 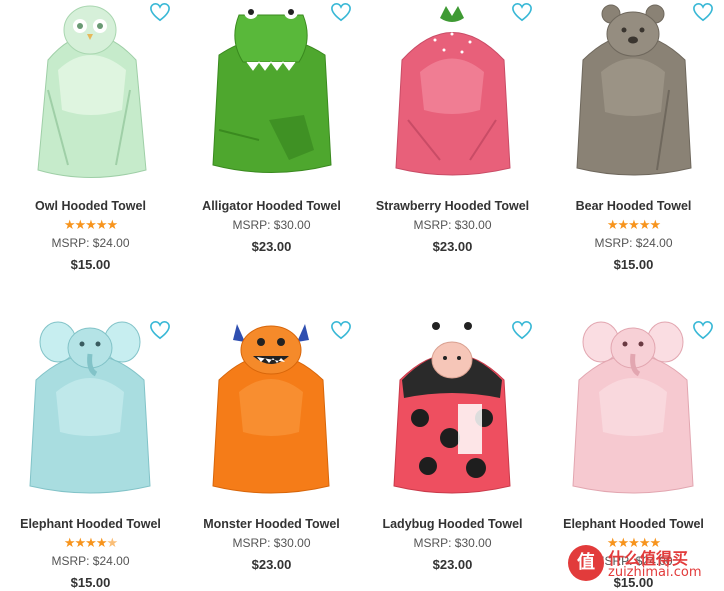 I want to click on site-watermark: 值 什么值得买 zuizhimai.com, so click(x=643, y=565).